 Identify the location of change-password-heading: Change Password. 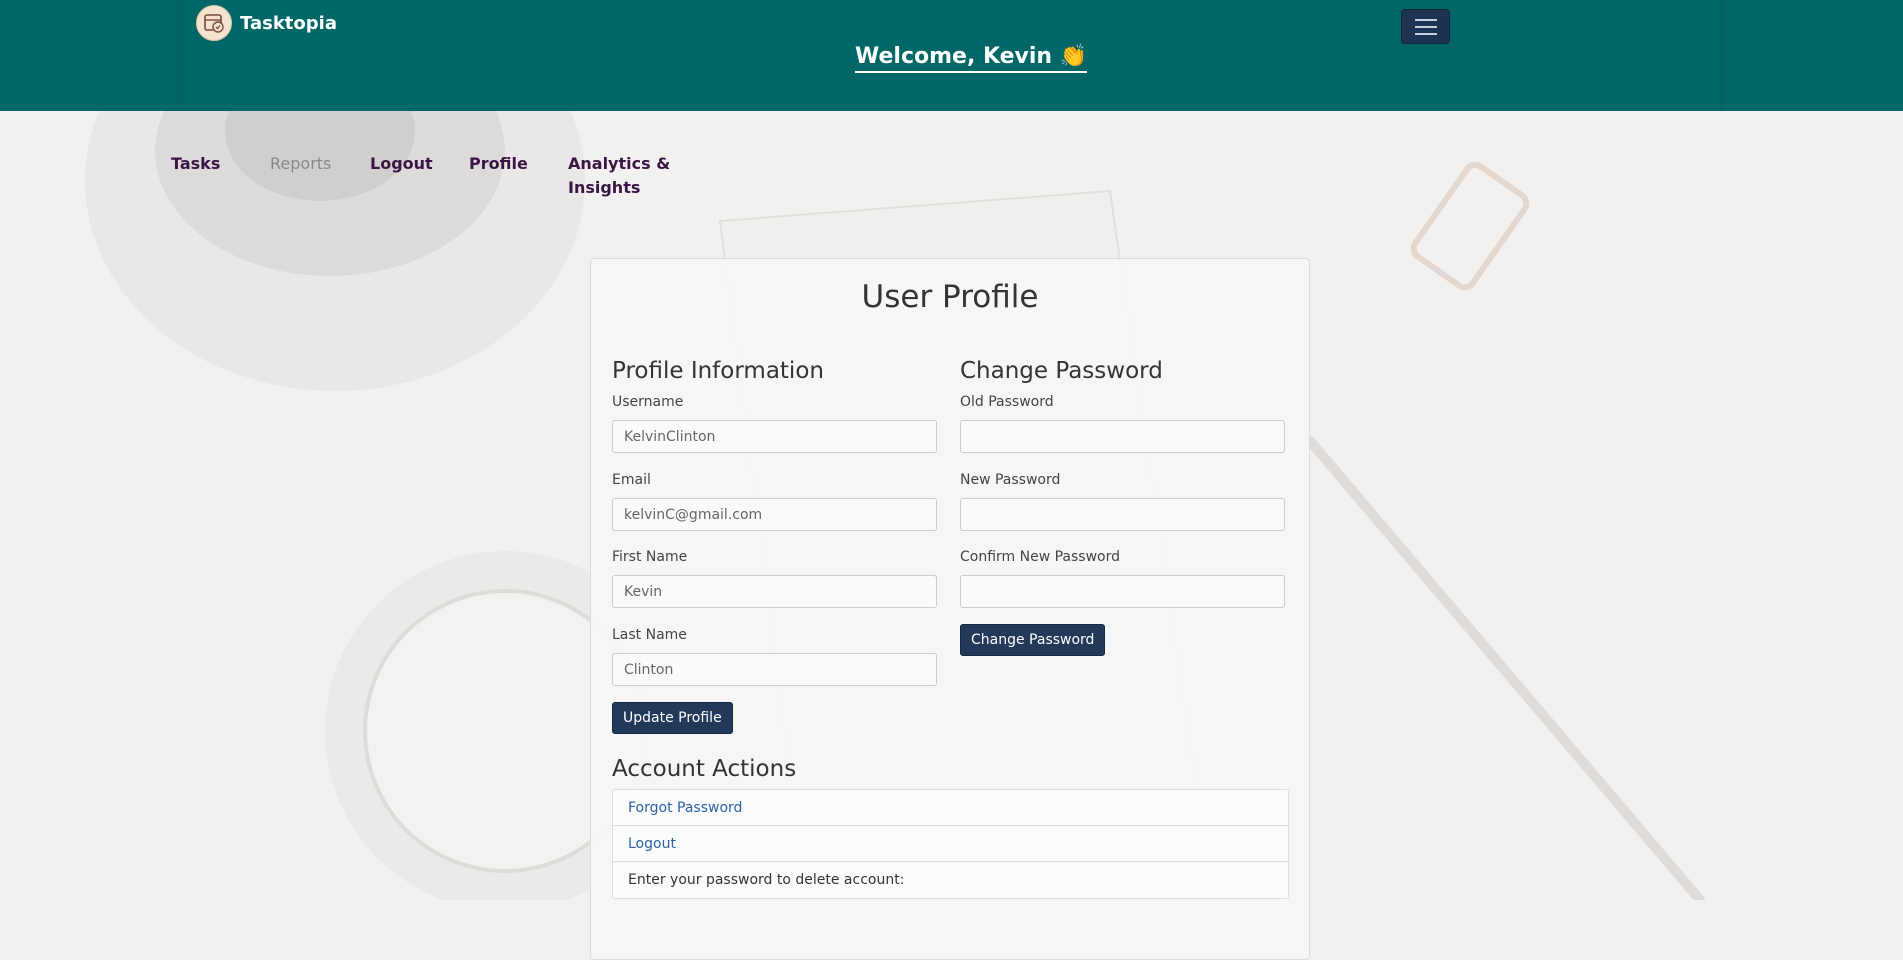
(1061, 371).